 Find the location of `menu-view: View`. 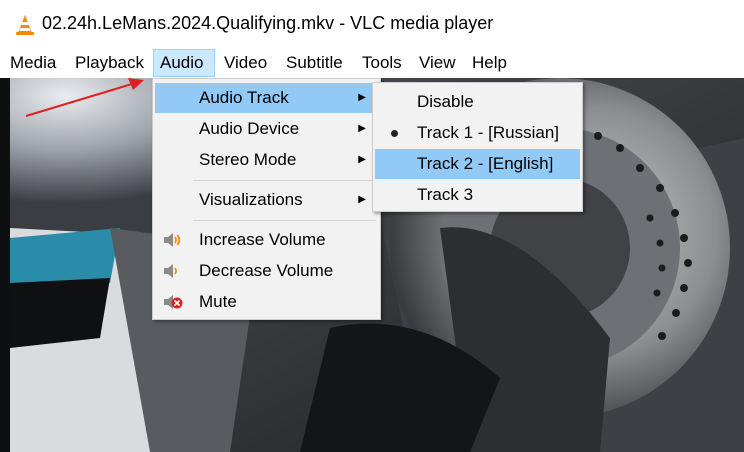

menu-view: View is located at coordinates (437, 63).